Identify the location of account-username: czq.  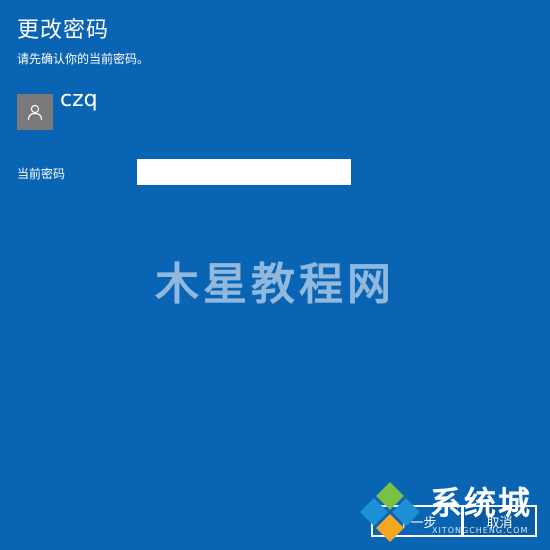
(79, 99).